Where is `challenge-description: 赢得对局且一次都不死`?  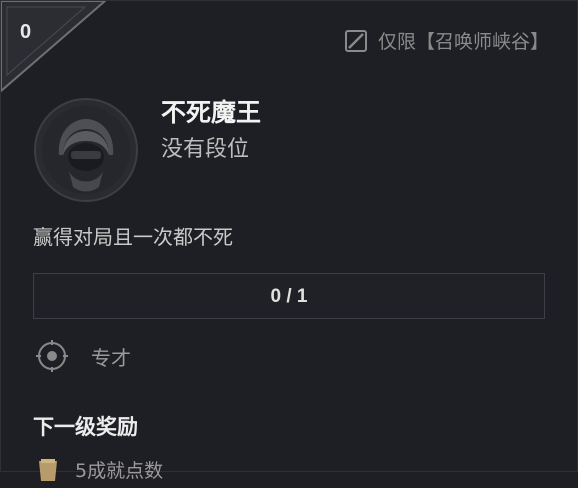
challenge-description: 赢得对局且一次都不死 is located at coordinates (133, 237).